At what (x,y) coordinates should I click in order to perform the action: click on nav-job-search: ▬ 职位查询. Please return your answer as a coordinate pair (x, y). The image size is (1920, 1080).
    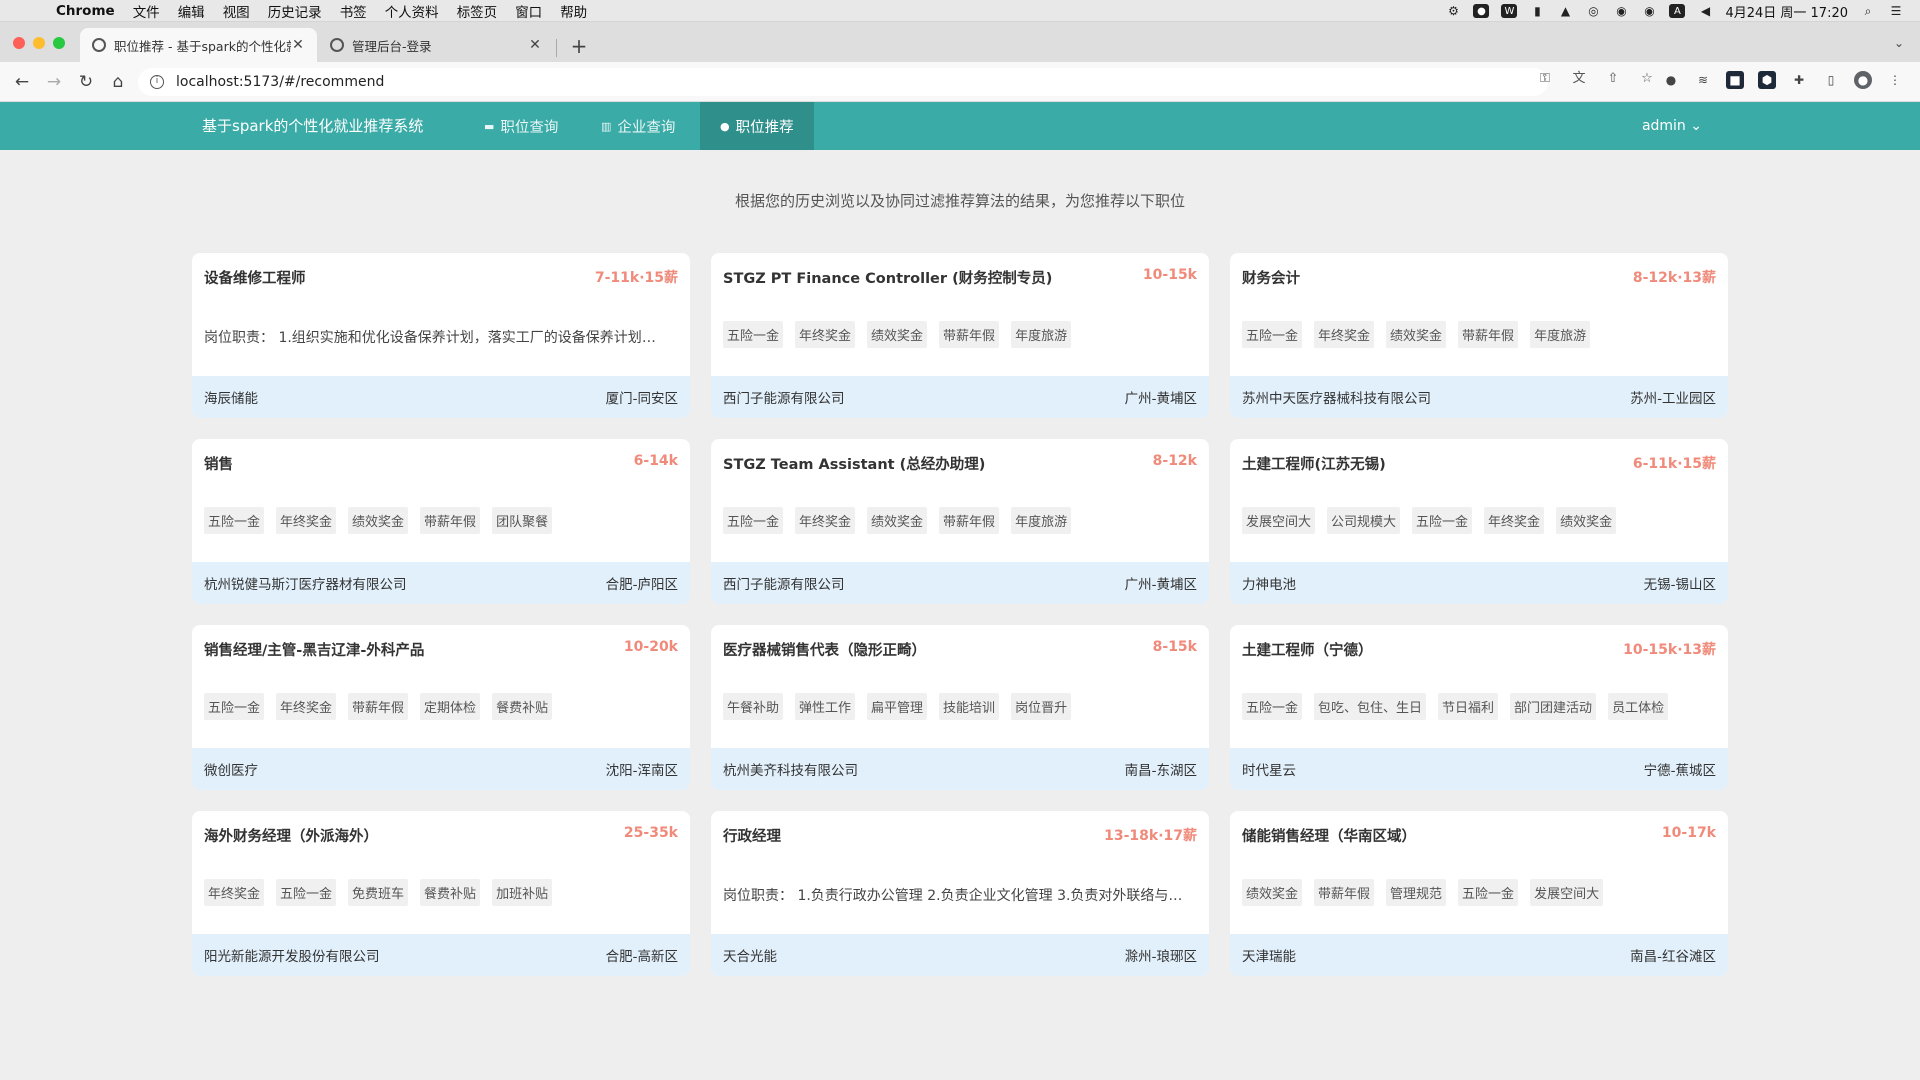
    Looking at the image, I should click on (521, 126).